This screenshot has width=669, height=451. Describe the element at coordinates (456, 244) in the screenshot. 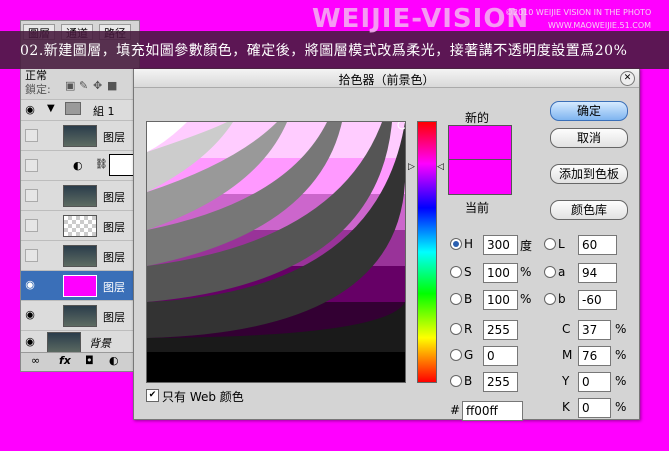

I see `radio-h` at that location.